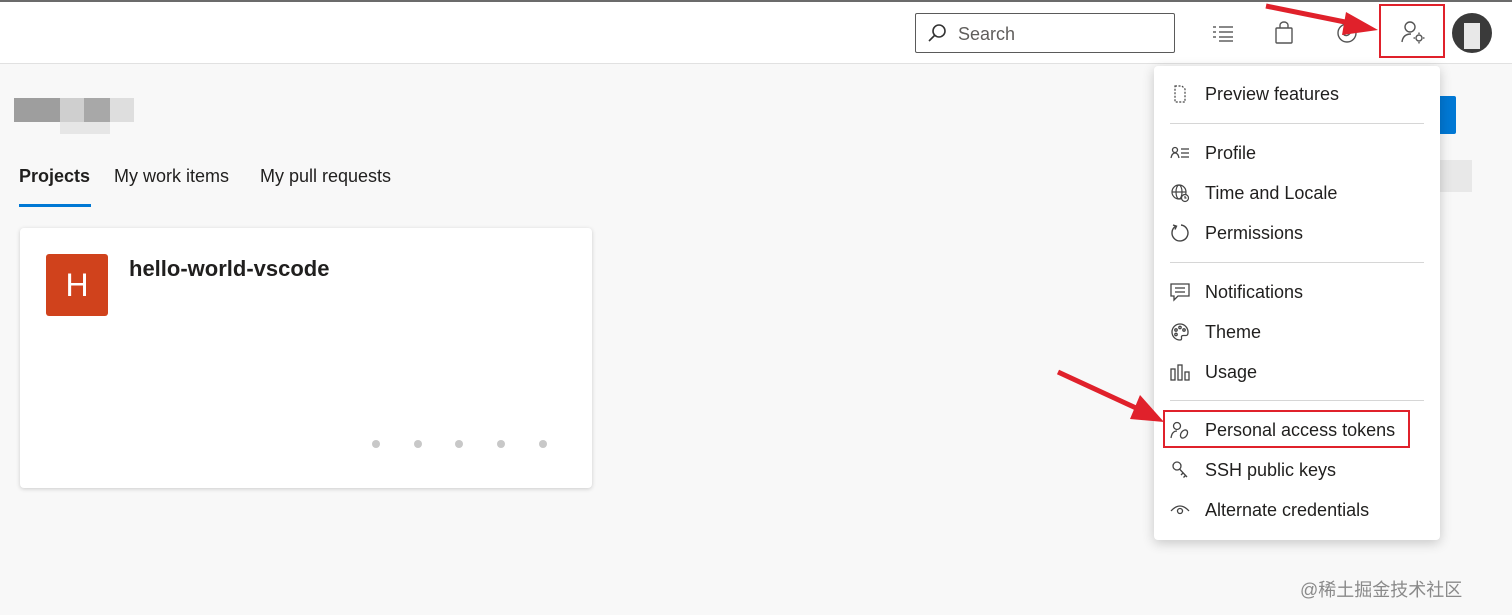 Image resolution: width=1512 pixels, height=615 pixels. Describe the element at coordinates (1180, 469) in the screenshot. I see `key-icon` at that location.